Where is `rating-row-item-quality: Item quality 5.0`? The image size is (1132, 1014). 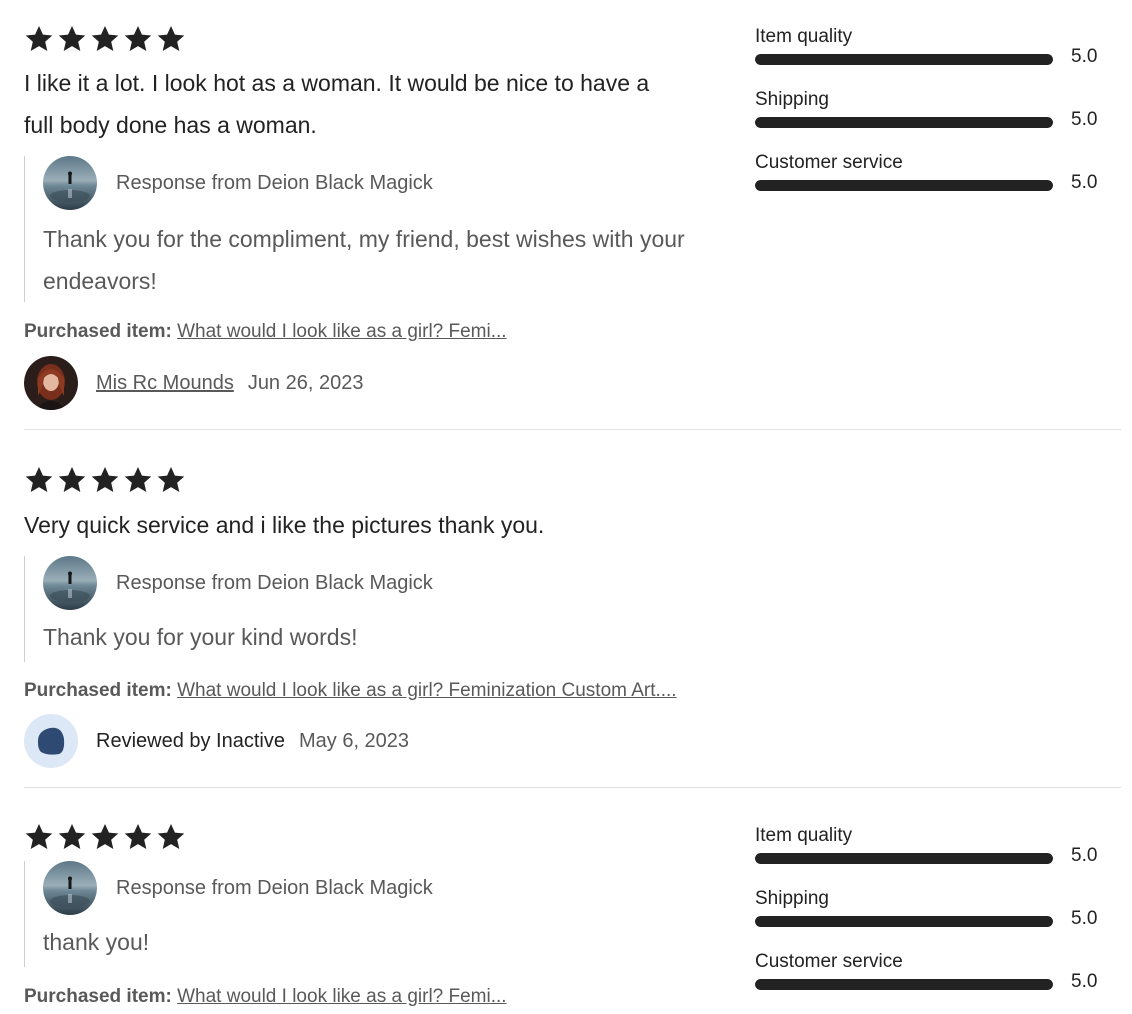
rating-row-item-quality: Item quality 5.0 is located at coordinates (930, 856).